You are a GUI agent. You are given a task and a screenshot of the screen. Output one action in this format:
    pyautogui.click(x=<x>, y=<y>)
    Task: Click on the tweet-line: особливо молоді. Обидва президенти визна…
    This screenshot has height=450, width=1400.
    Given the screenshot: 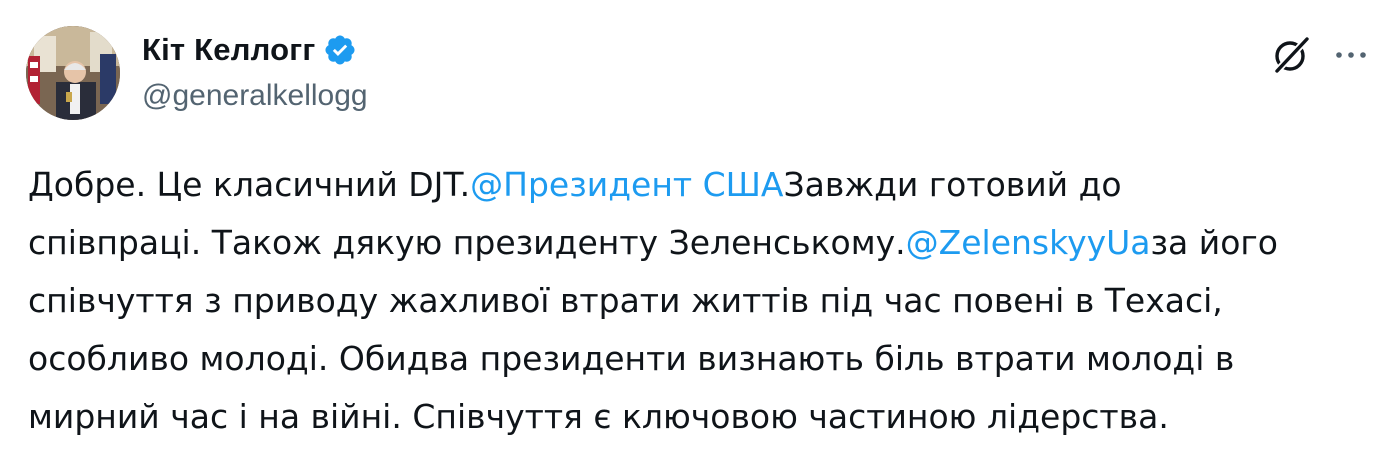 What is the action you would take?
    pyautogui.click(x=631, y=358)
    